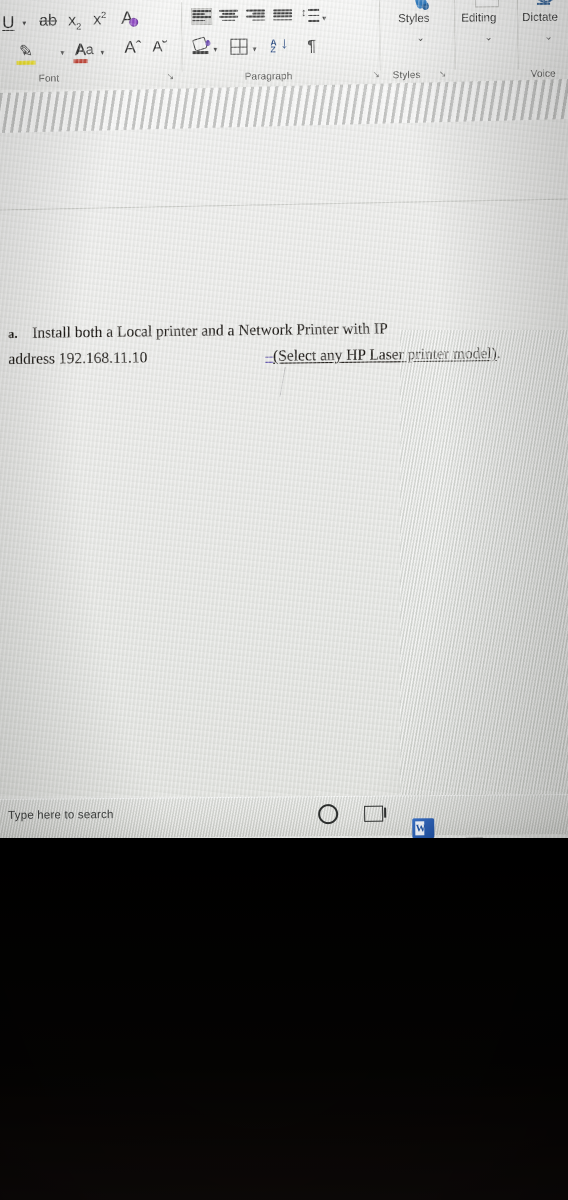 This screenshot has height=1200, width=568. What do you see at coordinates (543, 42) in the screenshot?
I see `ribbon-group-voice: Dictate ⌄ Voice` at bounding box center [543, 42].